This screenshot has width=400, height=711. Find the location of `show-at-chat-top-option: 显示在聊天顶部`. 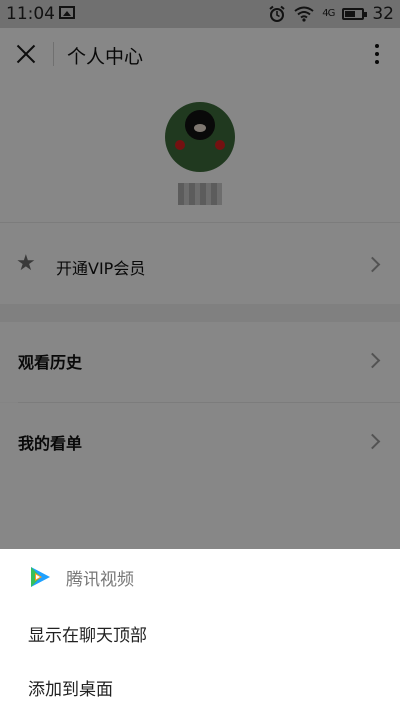

show-at-chat-top-option: 显示在聊天顶部 is located at coordinates (87, 633).